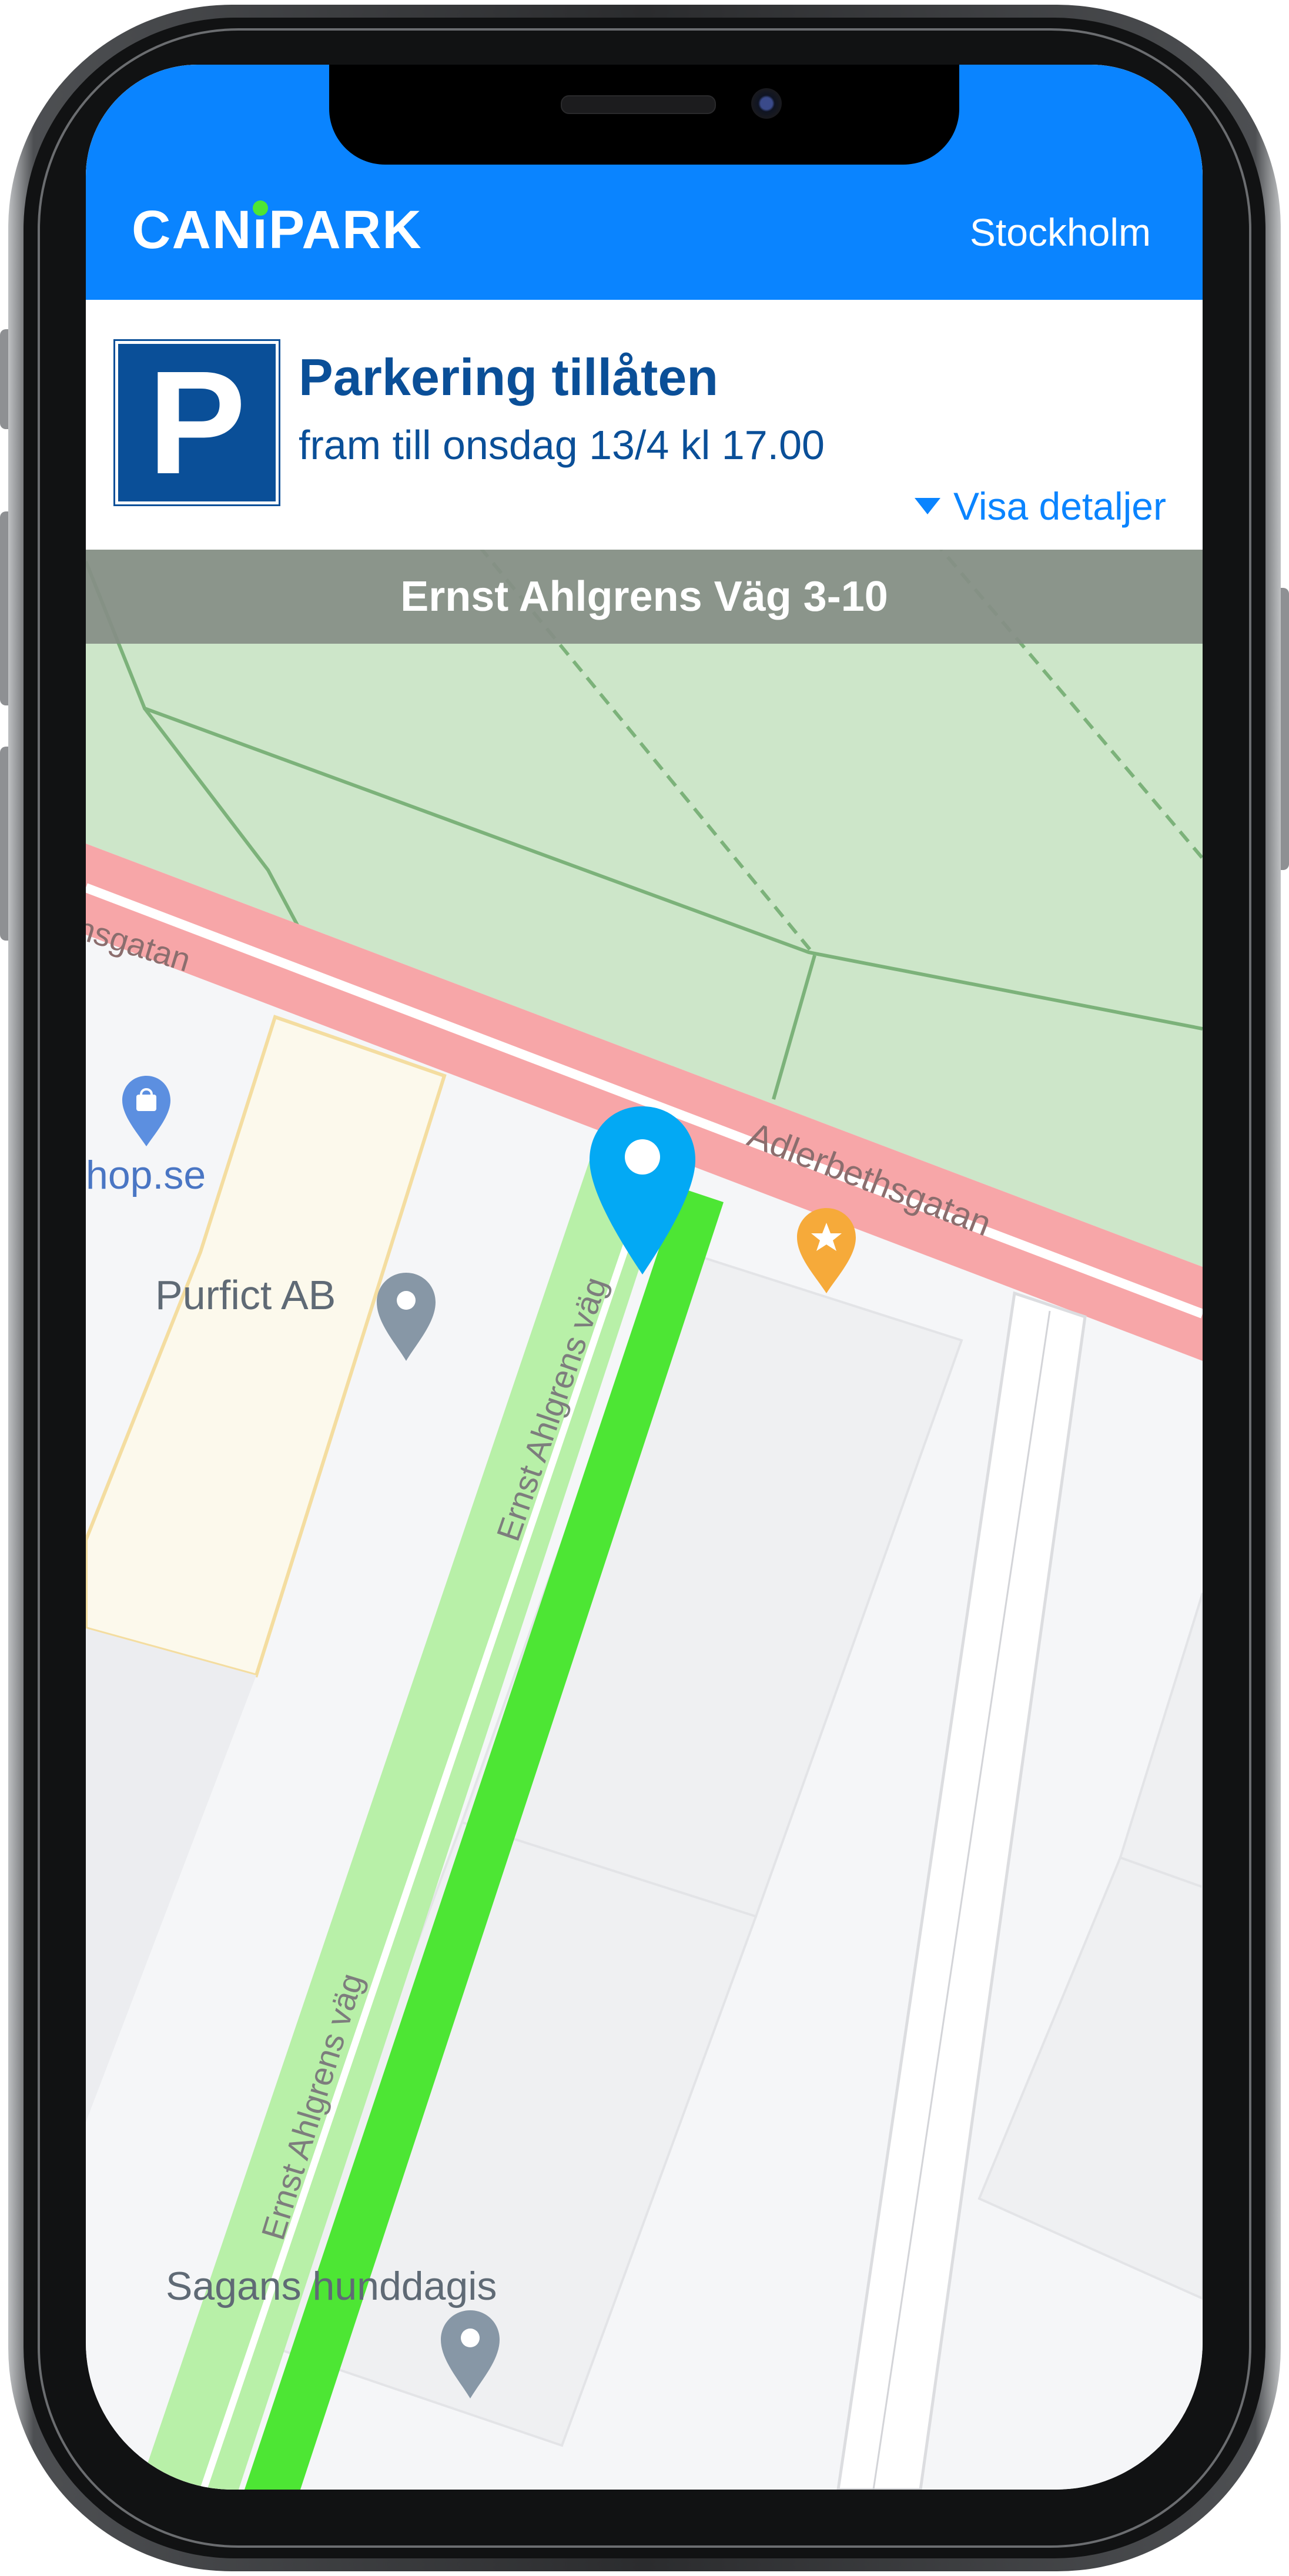  What do you see at coordinates (146, 1175) in the screenshot?
I see `place-label-shop: hop.se` at bounding box center [146, 1175].